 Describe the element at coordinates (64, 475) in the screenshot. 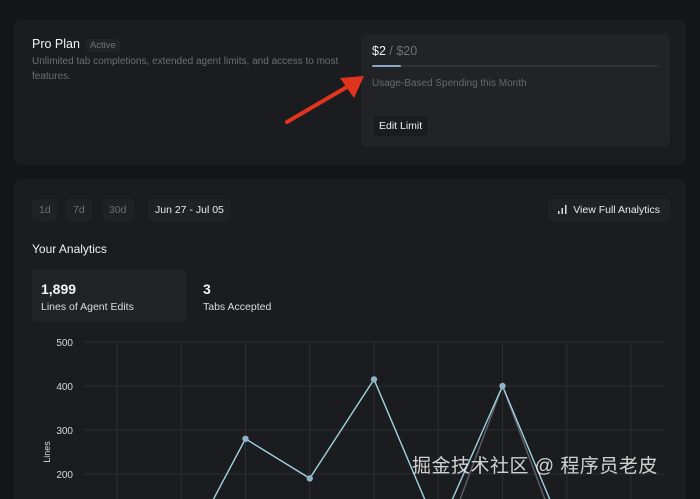

I see `y-tick-label: 200` at that location.